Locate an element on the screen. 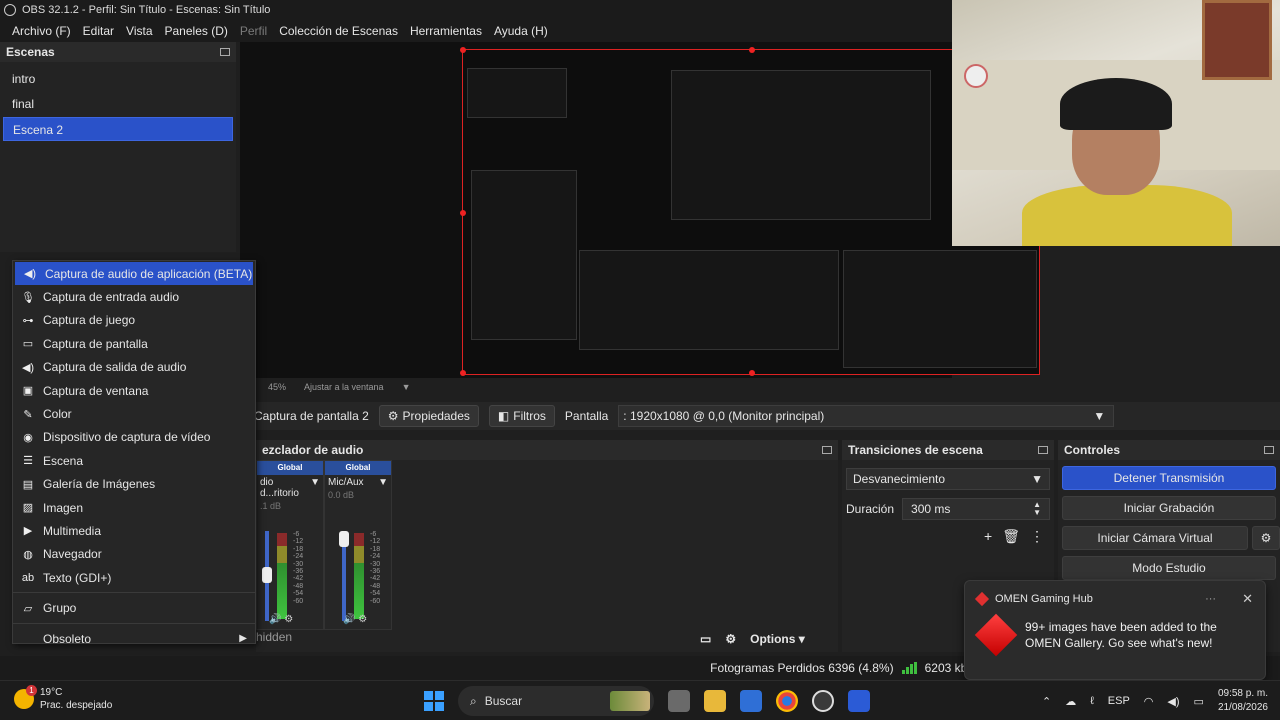  speaker-icon: ◀) is located at coordinates (30, 274).